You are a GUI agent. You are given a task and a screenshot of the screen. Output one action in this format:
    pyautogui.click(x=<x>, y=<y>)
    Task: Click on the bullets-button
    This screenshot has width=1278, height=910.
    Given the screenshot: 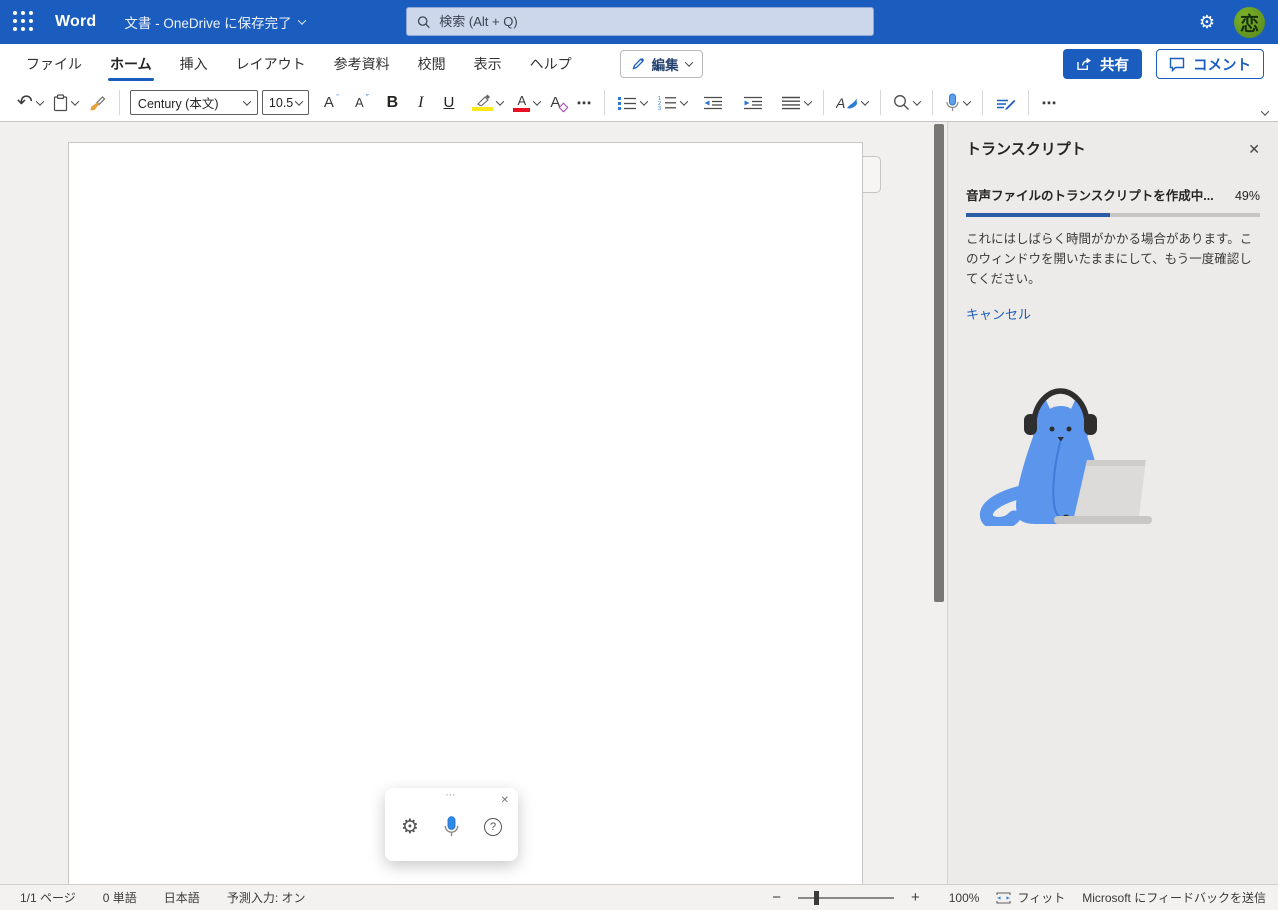 What is the action you would take?
    pyautogui.click(x=632, y=103)
    